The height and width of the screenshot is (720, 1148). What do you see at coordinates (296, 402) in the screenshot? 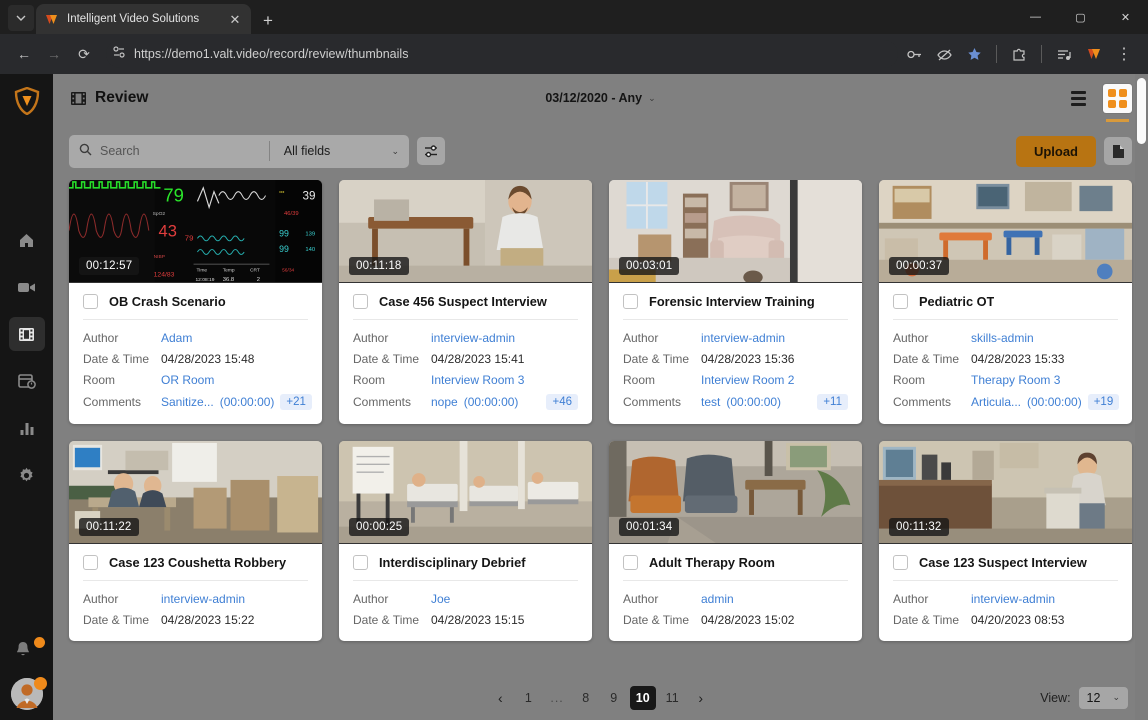
I see `comment-more-badge: +21` at bounding box center [296, 402].